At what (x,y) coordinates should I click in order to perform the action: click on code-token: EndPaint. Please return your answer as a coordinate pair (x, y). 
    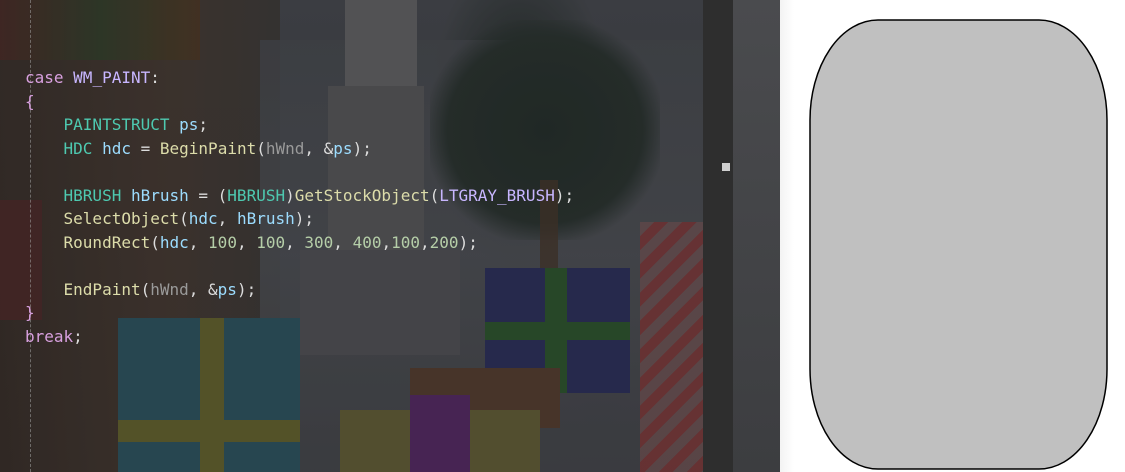
    Looking at the image, I should click on (102, 289).